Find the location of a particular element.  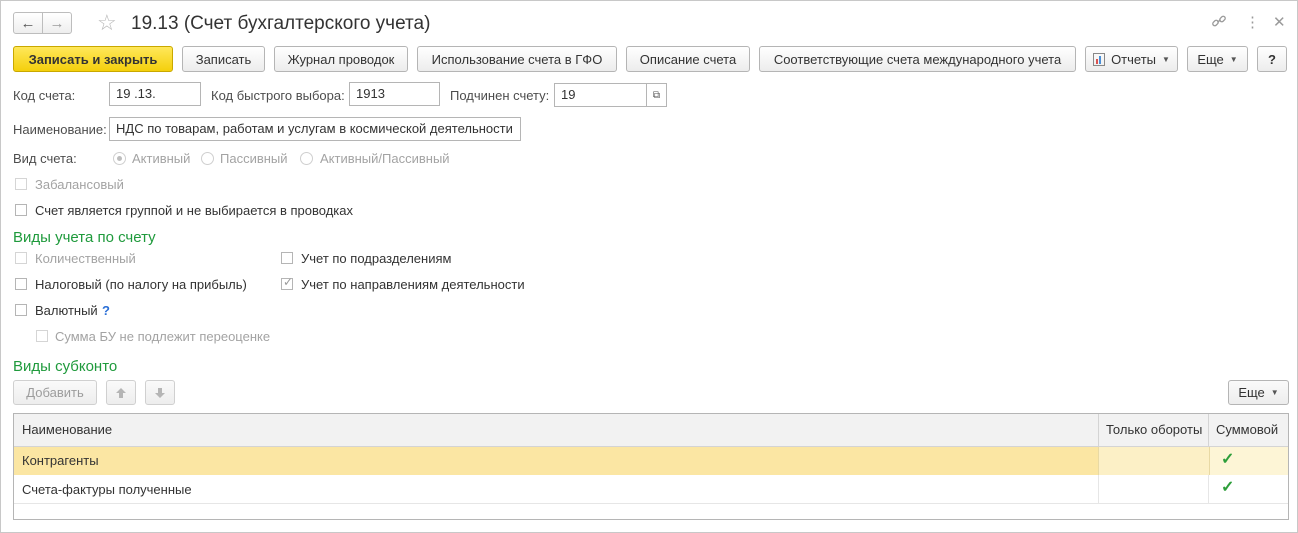

by-activity-label: Учет по направлениям деятельности is located at coordinates (413, 284).